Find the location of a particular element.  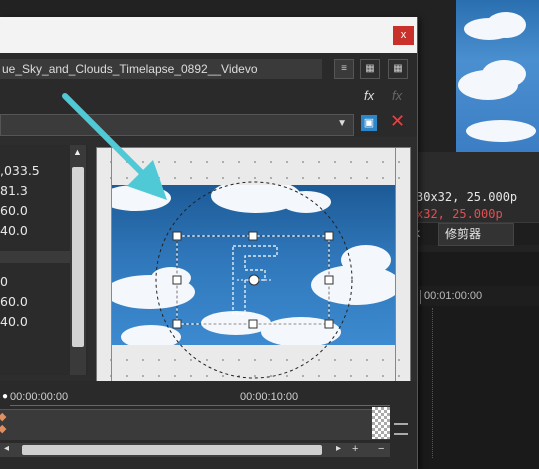

ruler-baseline is located at coordinates (200, 405).